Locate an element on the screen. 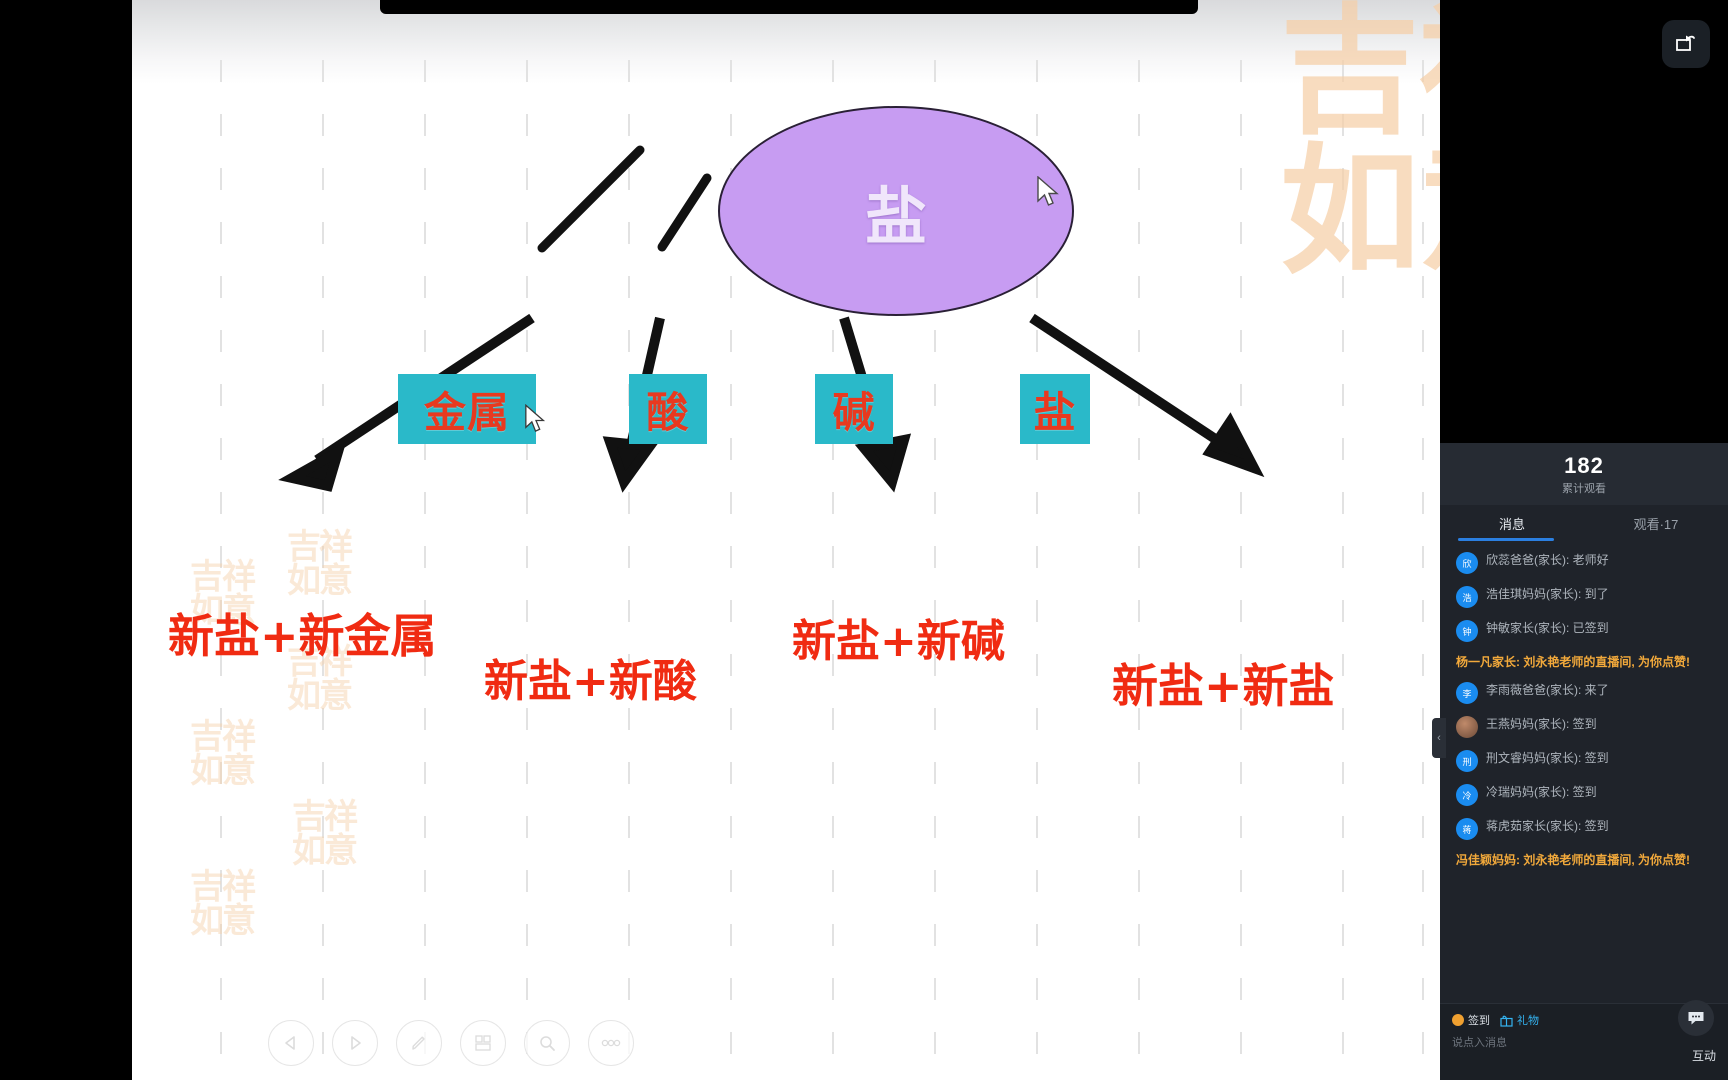 This screenshot has height=1080, width=1728. chat-message-text: 王燕妈妈(家长): 签到 is located at coordinates (1541, 724).